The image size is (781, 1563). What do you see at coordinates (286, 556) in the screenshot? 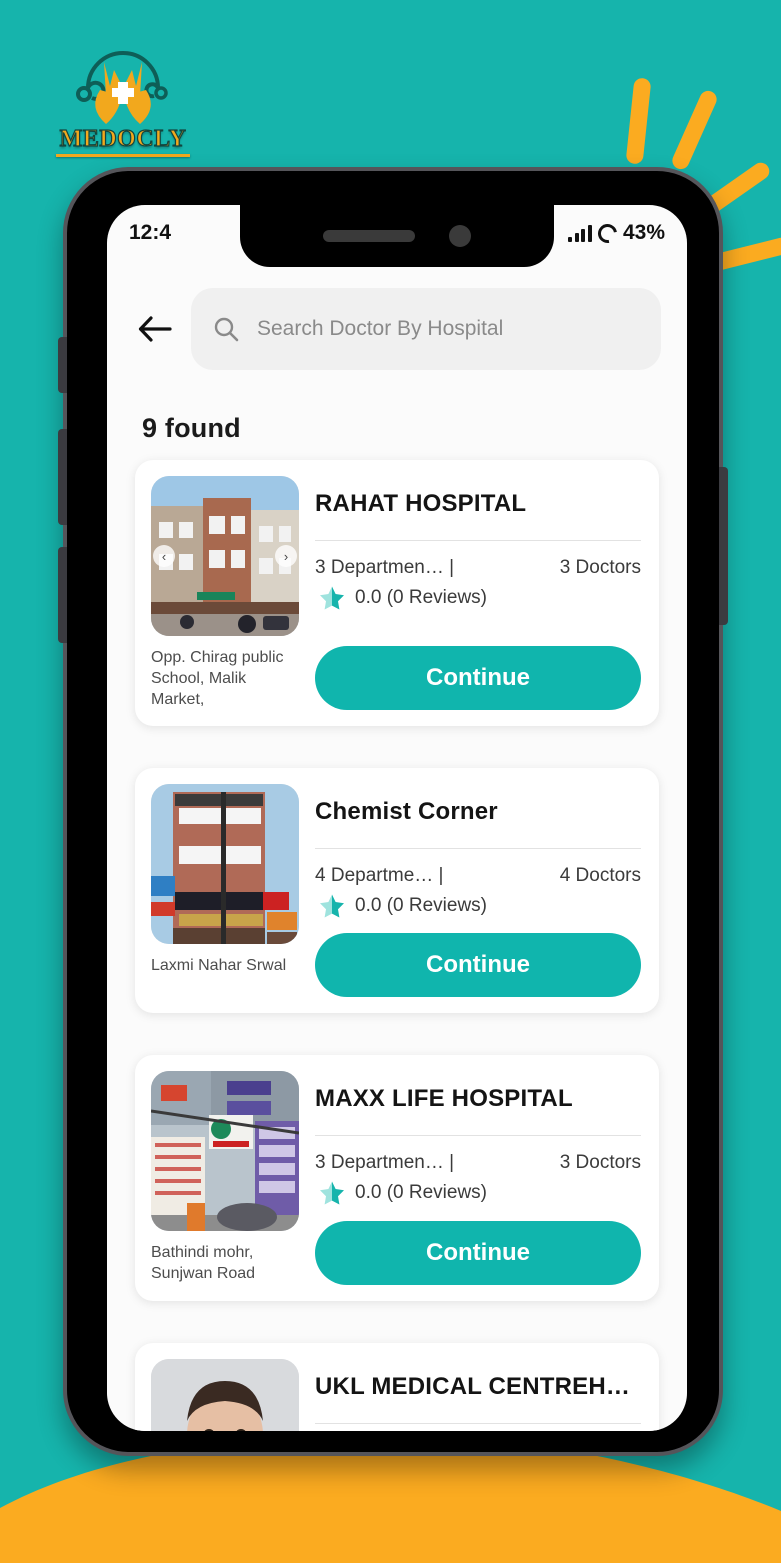
I see `chevron-right-icon: ›` at bounding box center [286, 556].